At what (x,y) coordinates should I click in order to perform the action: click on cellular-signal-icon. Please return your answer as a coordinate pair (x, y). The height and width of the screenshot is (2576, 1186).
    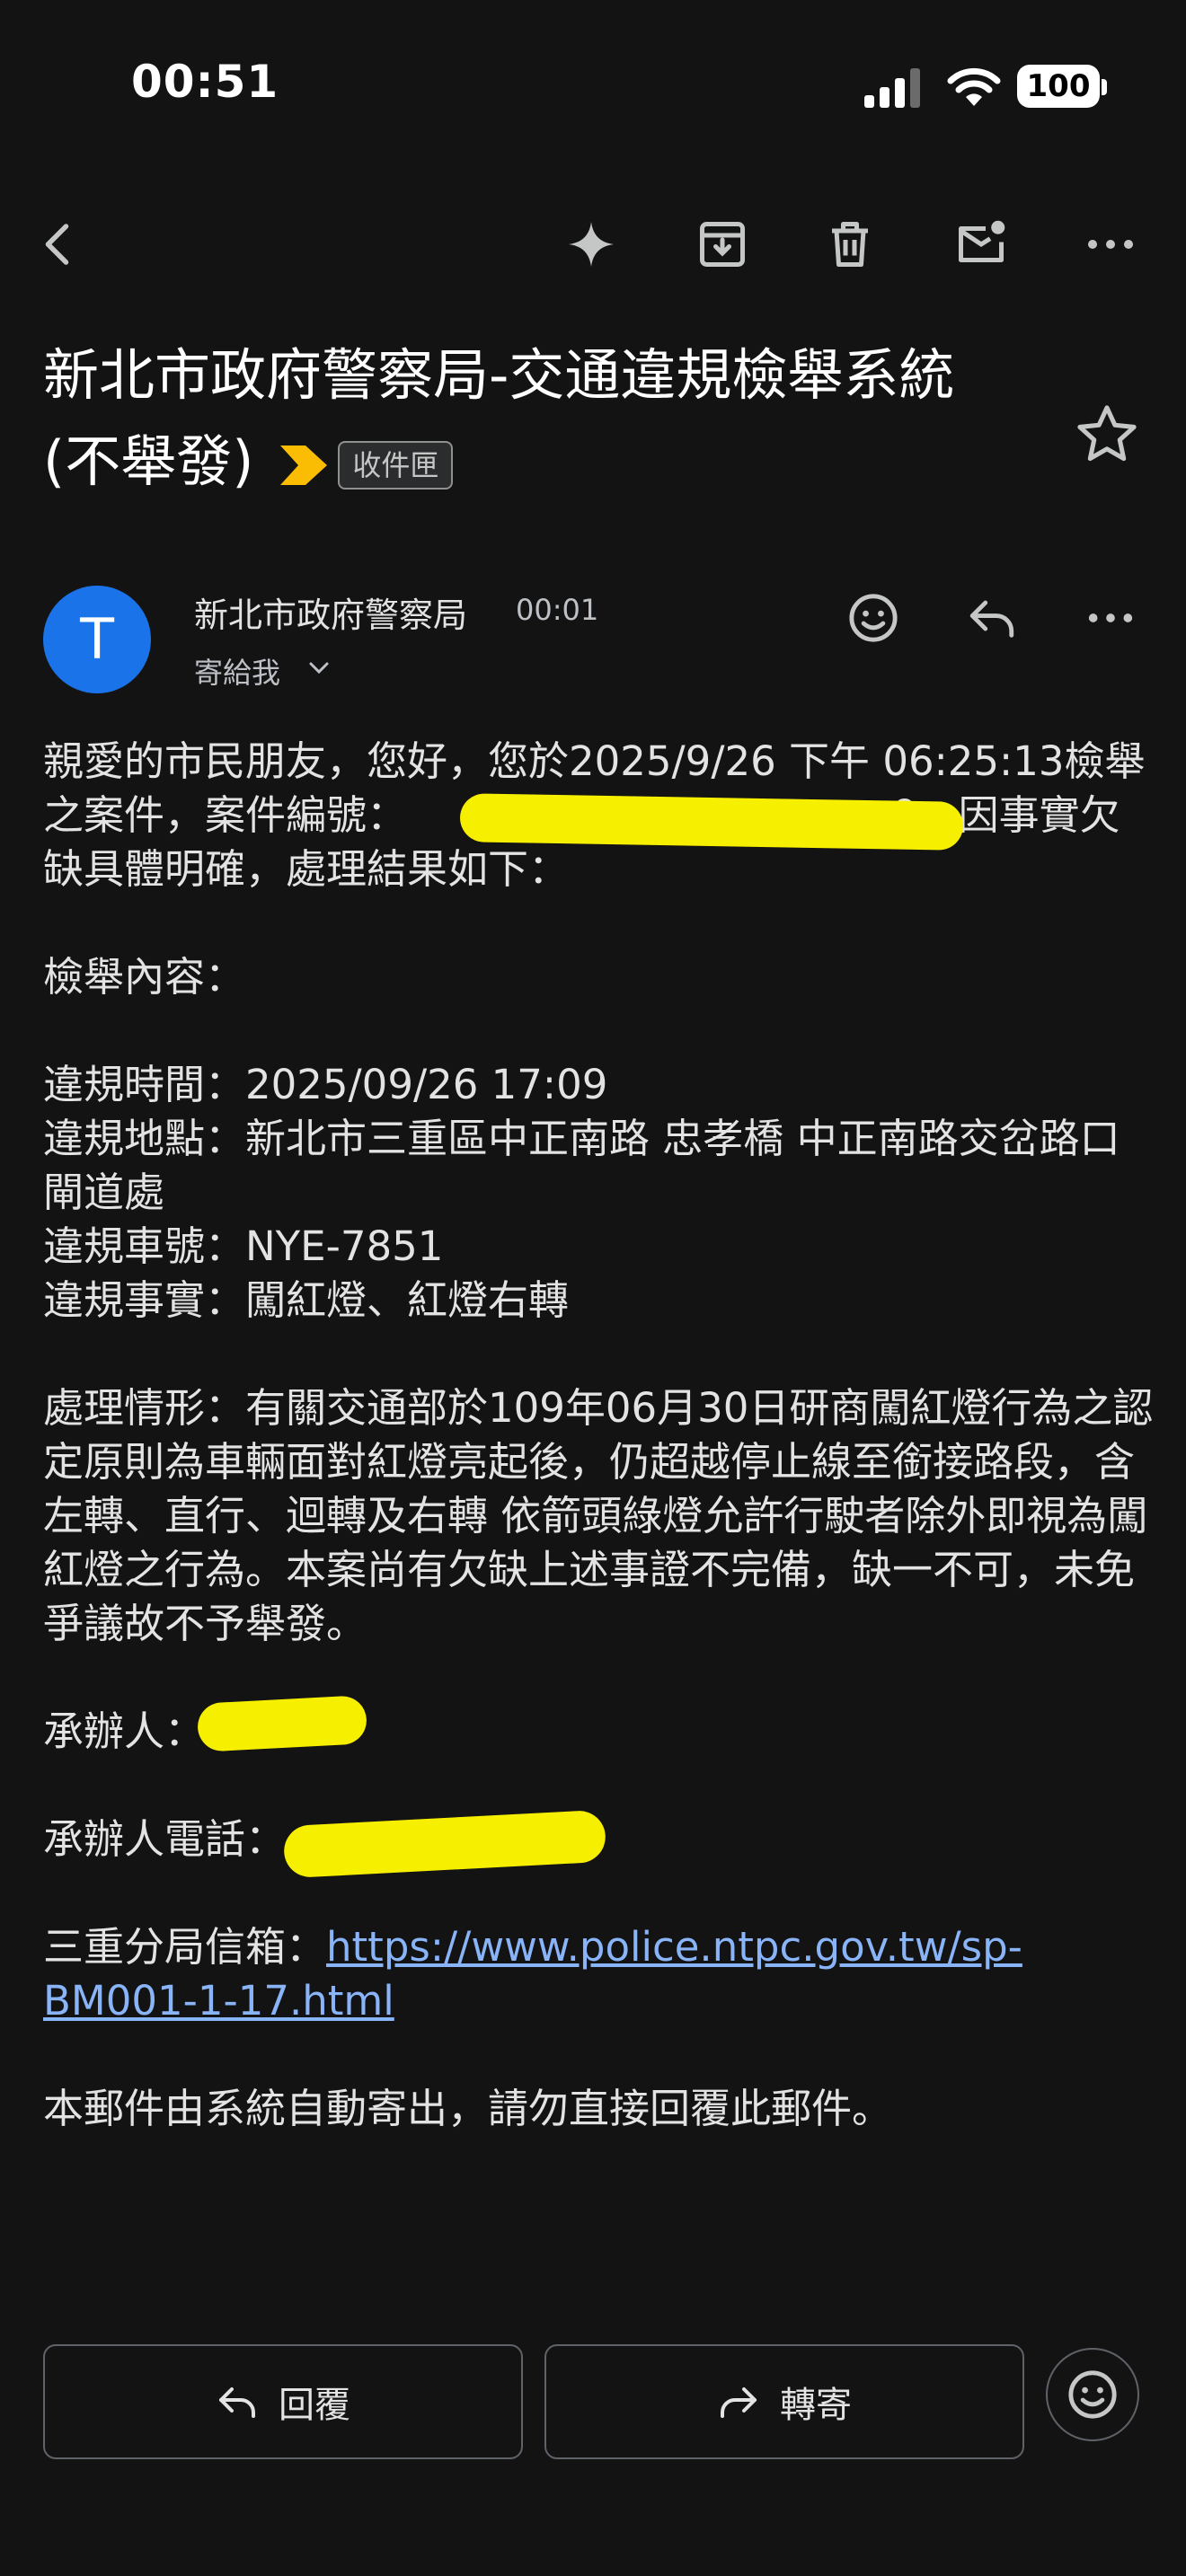
    Looking at the image, I should click on (892, 88).